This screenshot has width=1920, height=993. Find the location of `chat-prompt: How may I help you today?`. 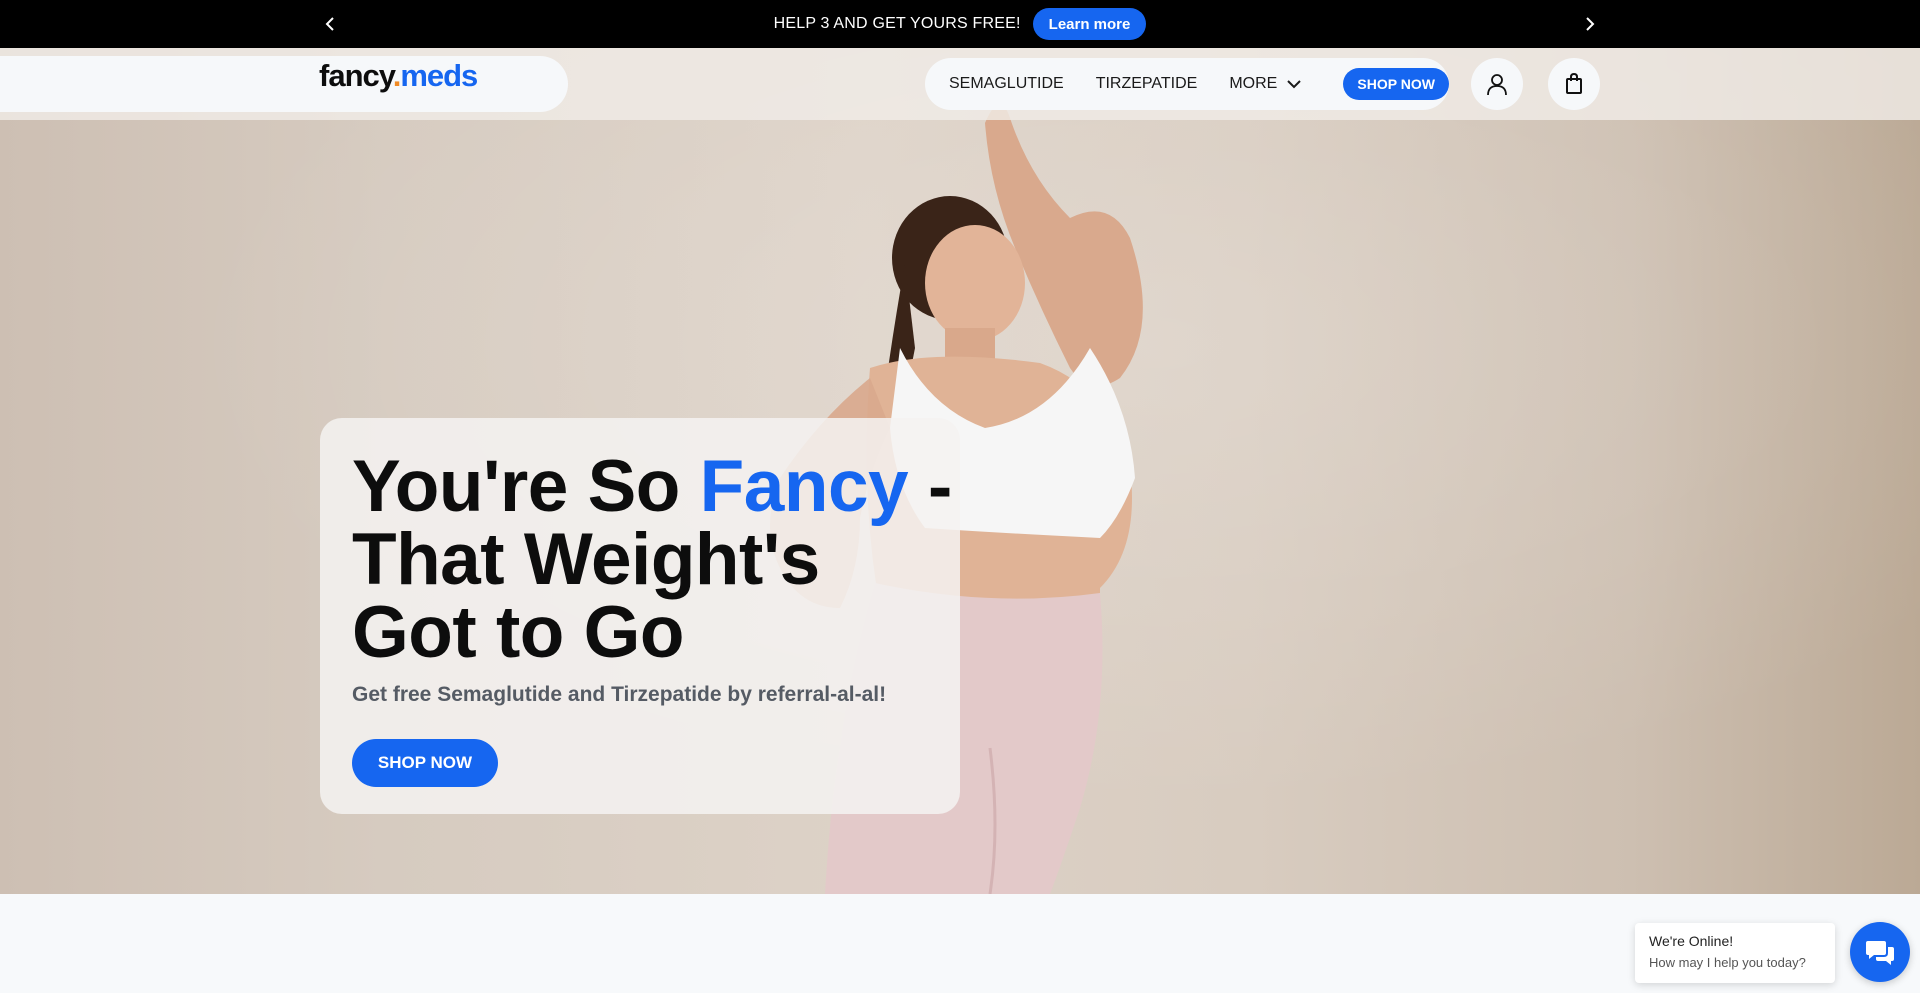

chat-prompt: How may I help you today? is located at coordinates (1727, 962).